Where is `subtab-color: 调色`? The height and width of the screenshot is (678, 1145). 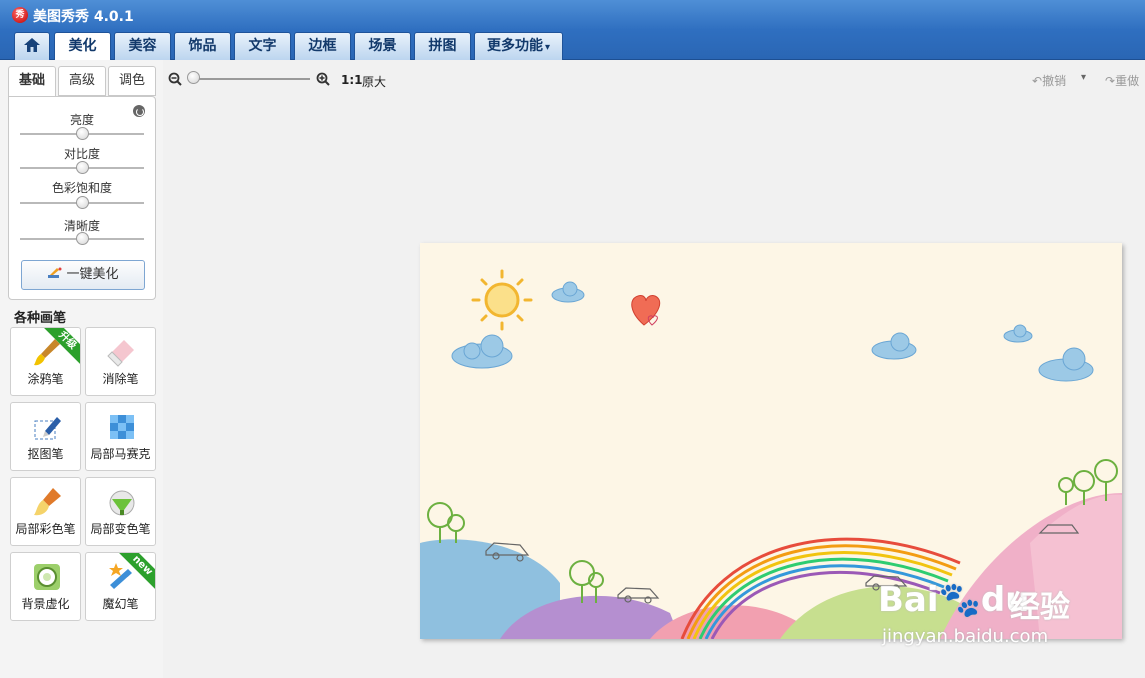 subtab-color: 调色 is located at coordinates (132, 81).